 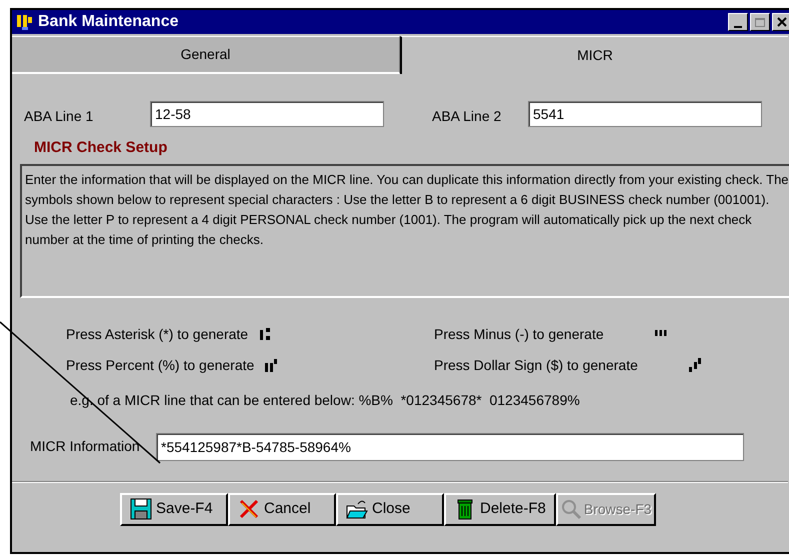 What do you see at coordinates (645, 113) in the screenshot?
I see `text-field: 5541` at bounding box center [645, 113].